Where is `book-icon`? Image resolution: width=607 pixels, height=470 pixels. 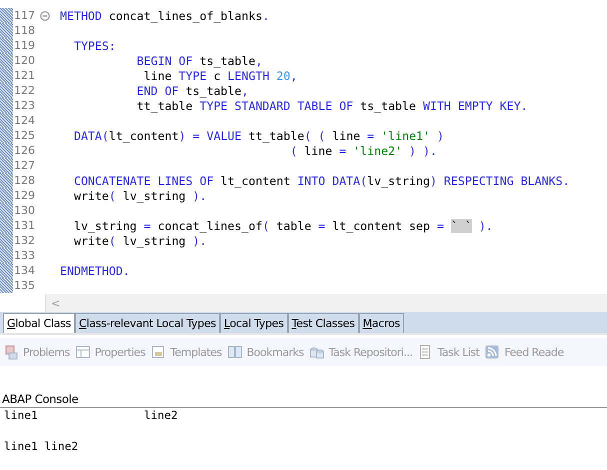
book-icon is located at coordinates (234, 352).